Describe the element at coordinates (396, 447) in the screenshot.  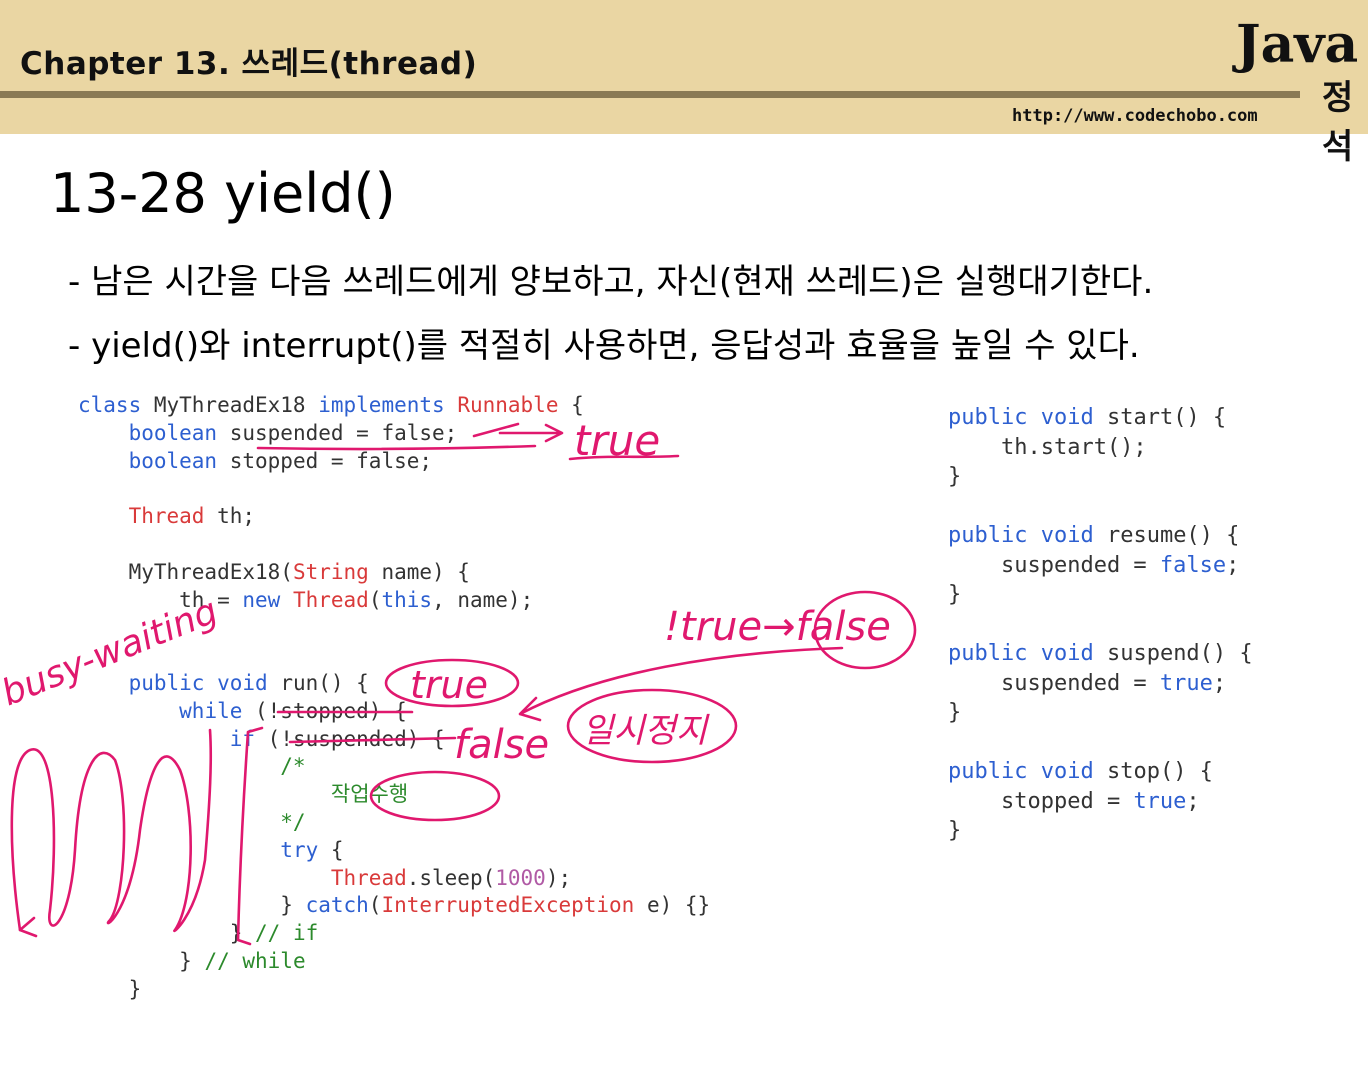
I see `underline-suspended` at that location.